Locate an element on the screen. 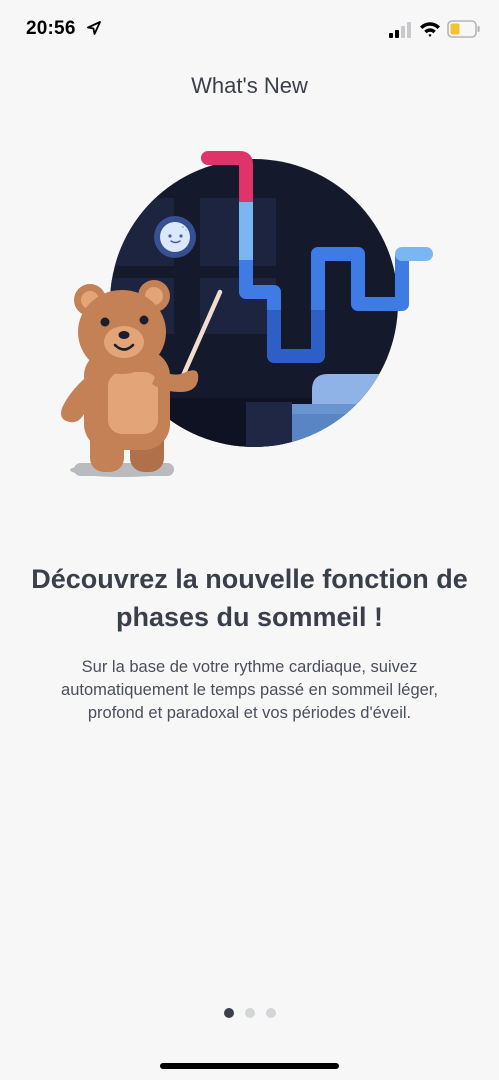 The width and height of the screenshot is (499, 1080). page-indicator is located at coordinates (249, 1013).